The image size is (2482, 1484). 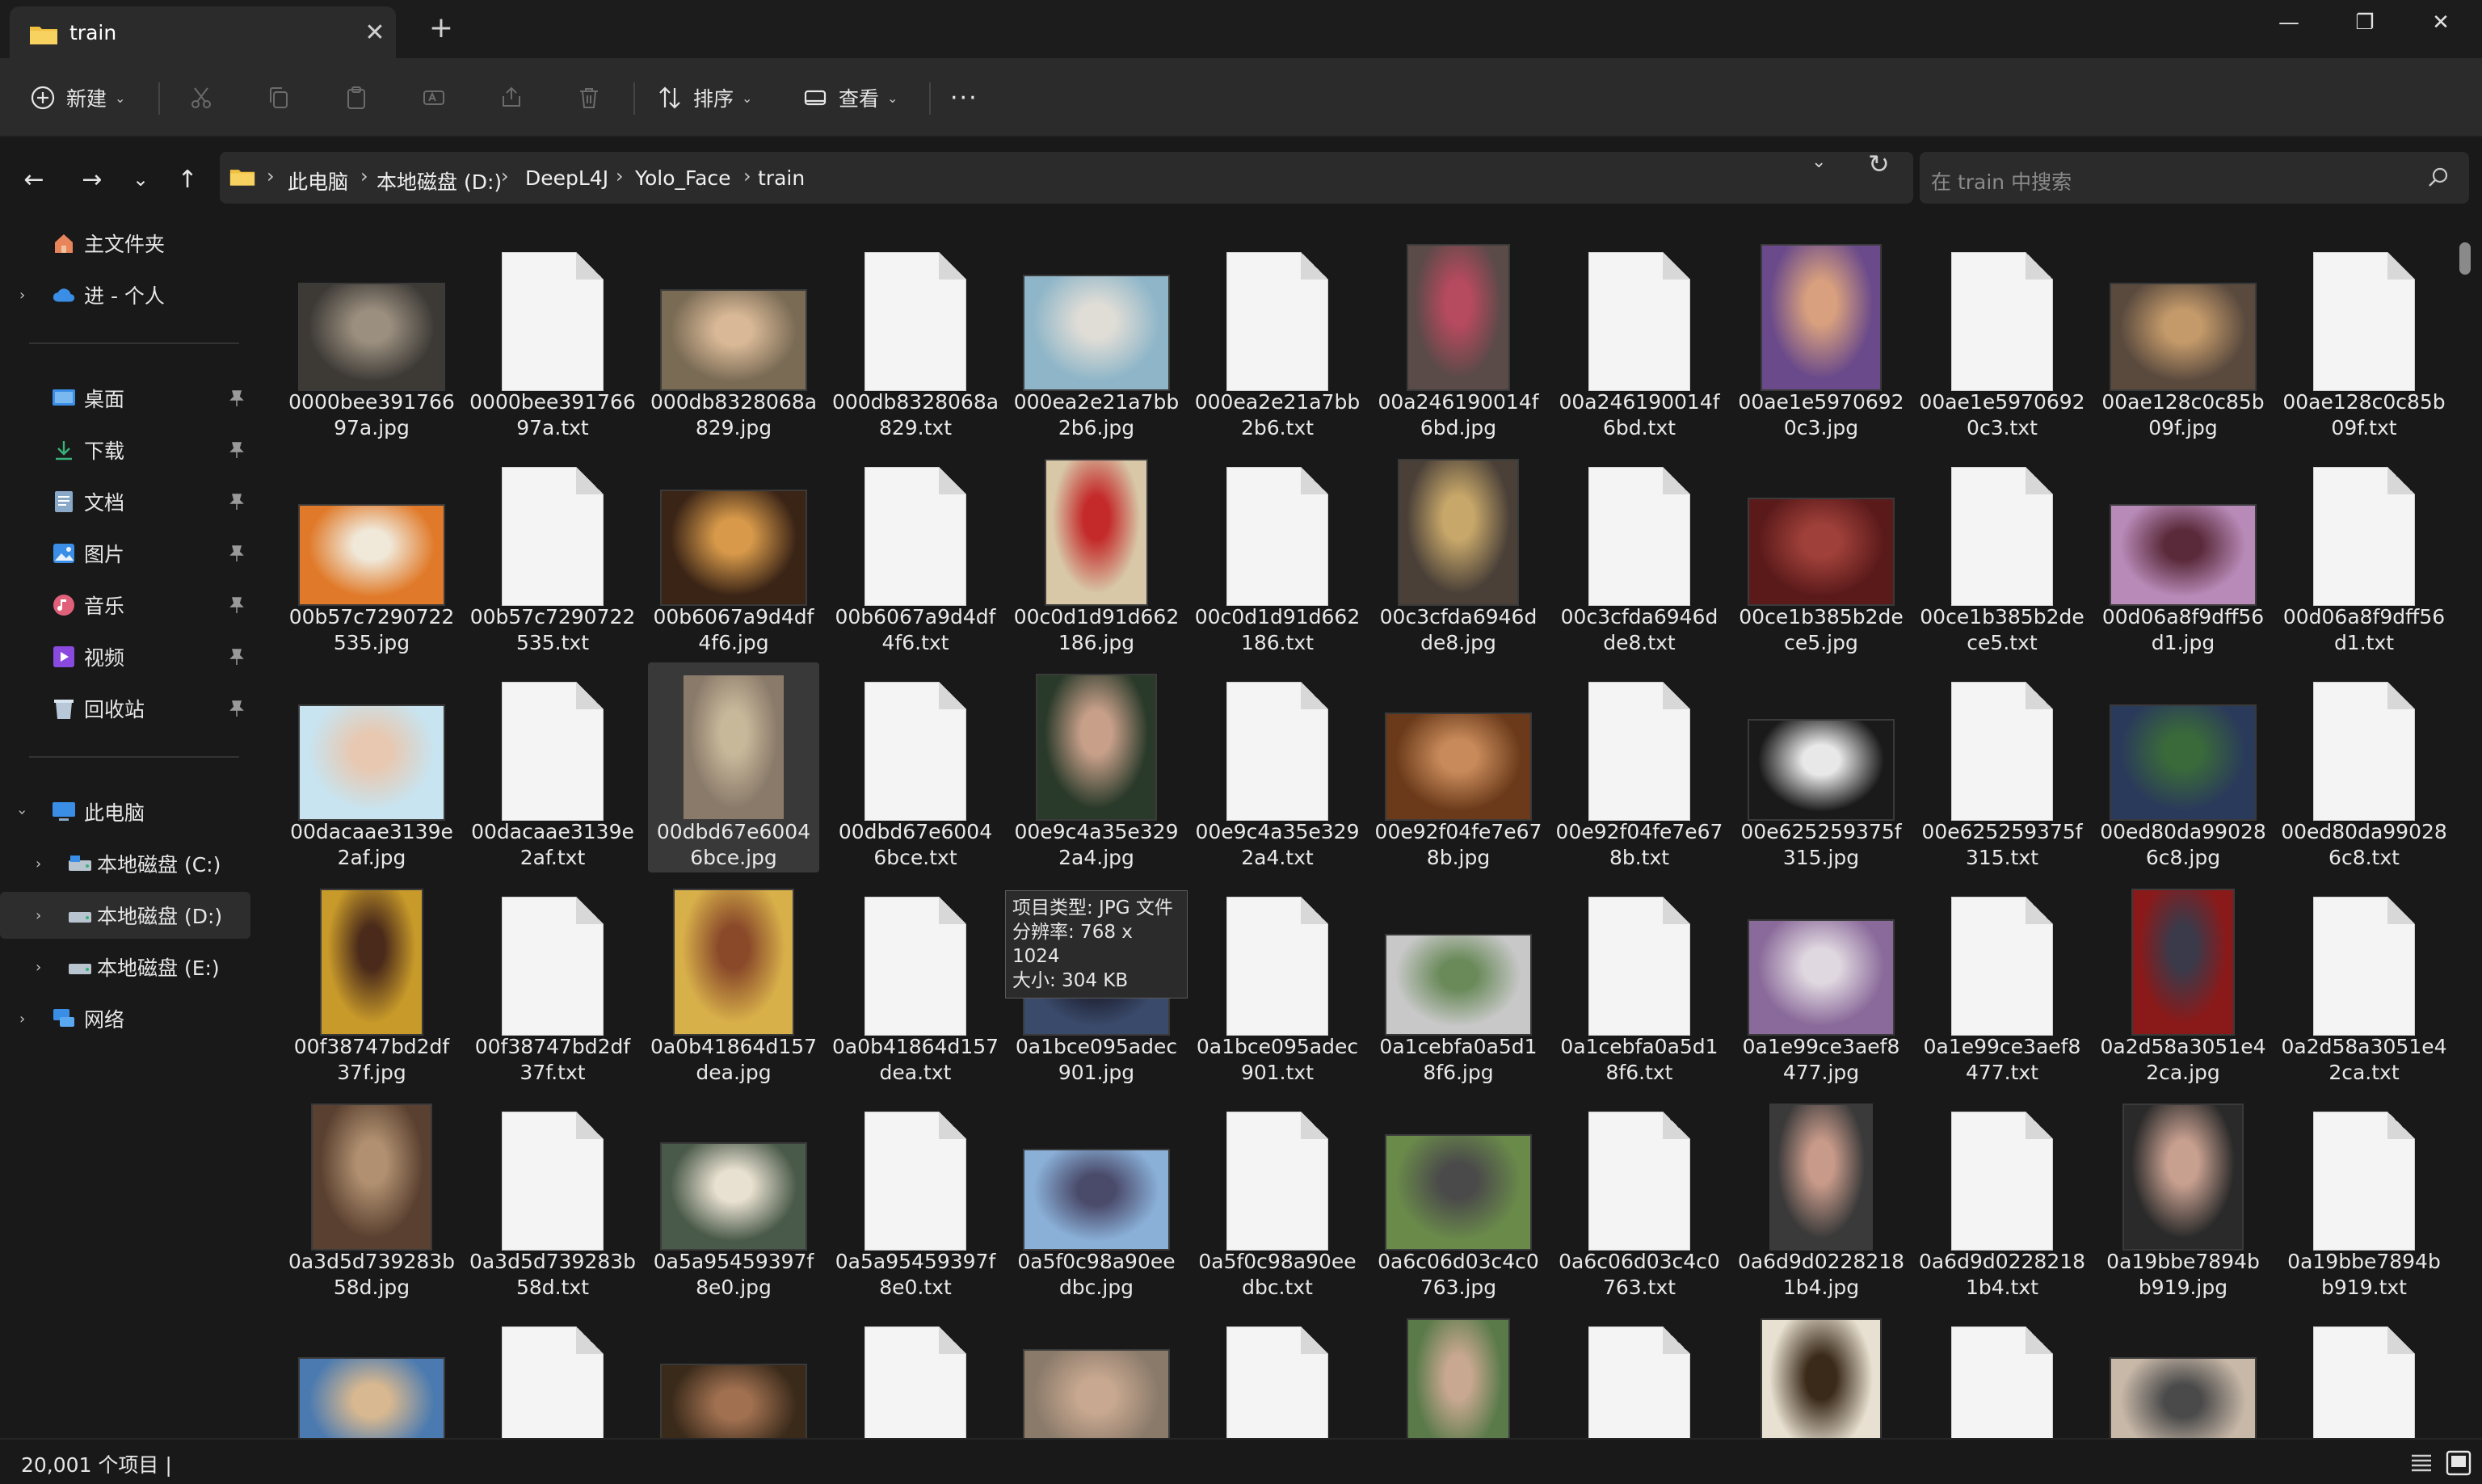 What do you see at coordinates (125, 863) in the screenshot?
I see `sidebar-item-drive-c: › 本地磁盘 (C:)` at bounding box center [125, 863].